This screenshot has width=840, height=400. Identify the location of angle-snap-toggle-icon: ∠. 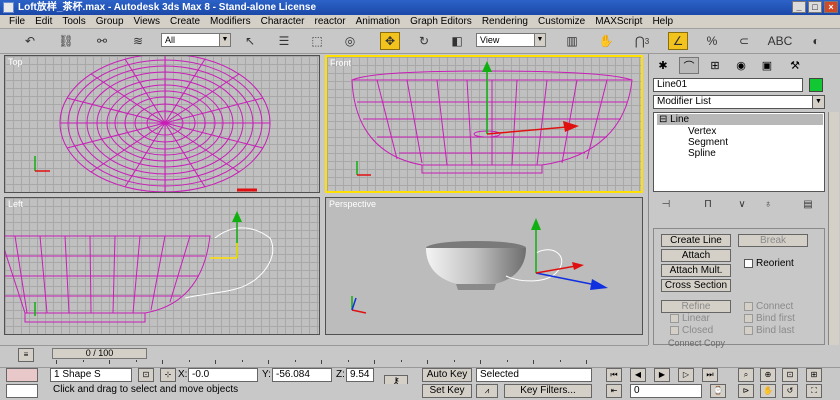
(678, 41).